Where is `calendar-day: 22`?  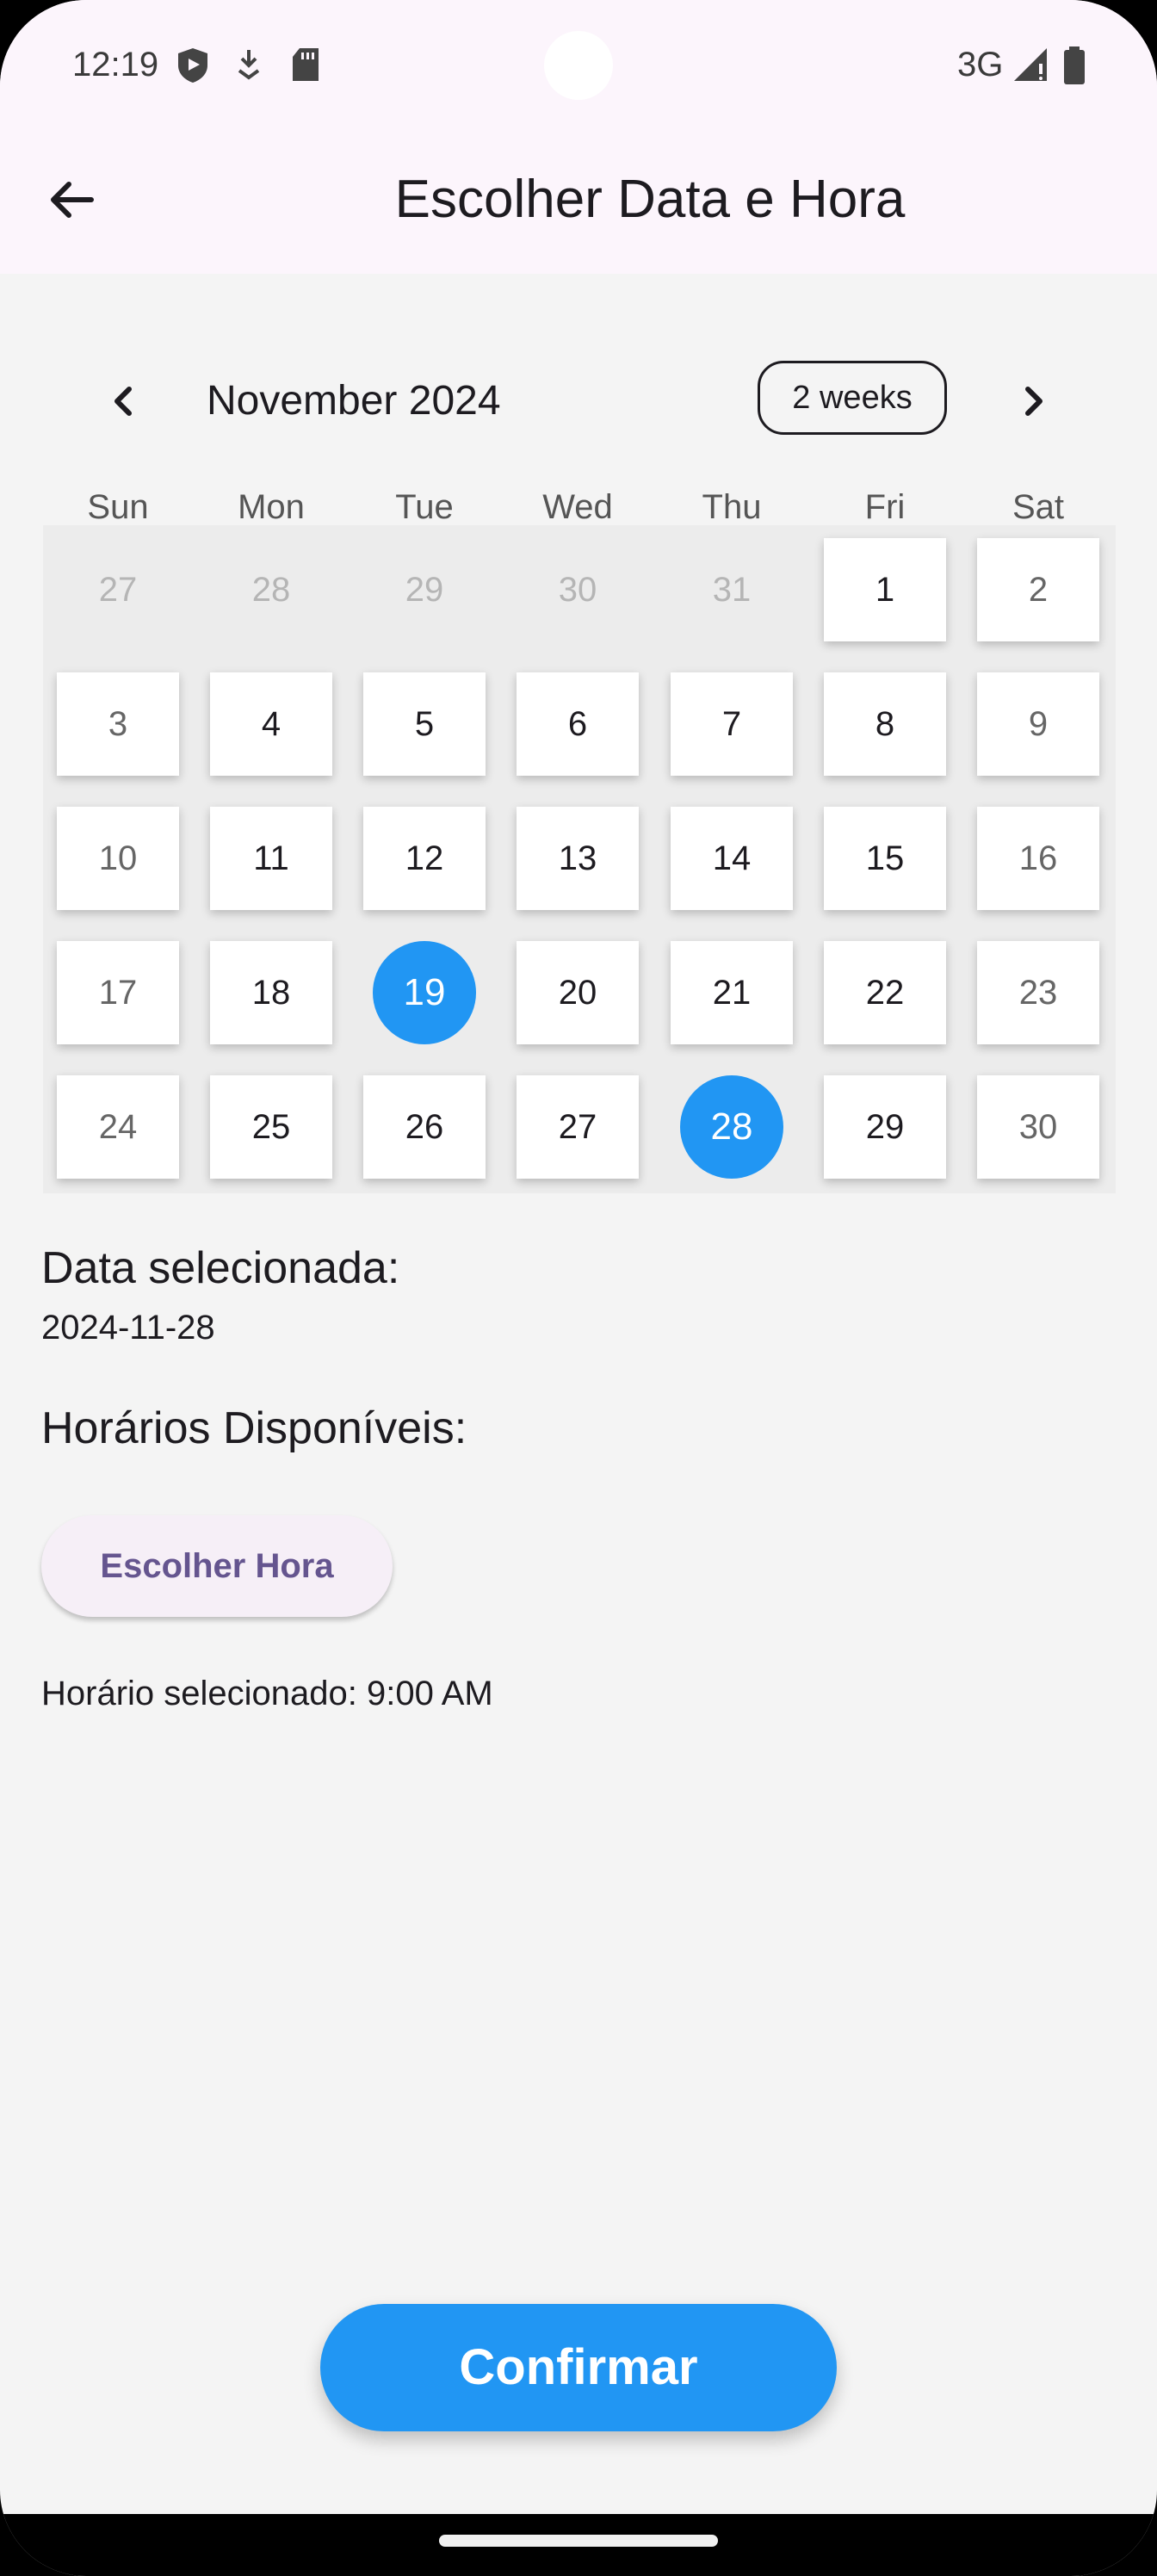
calendar-day: 22 is located at coordinates (885, 992).